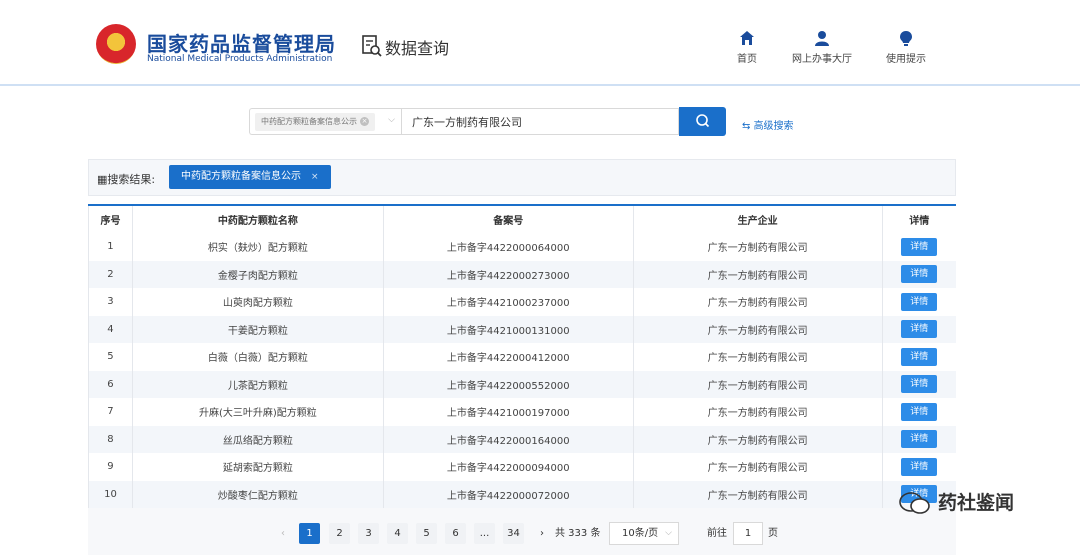  I want to click on filter-icon: ⇆, so click(748, 126).